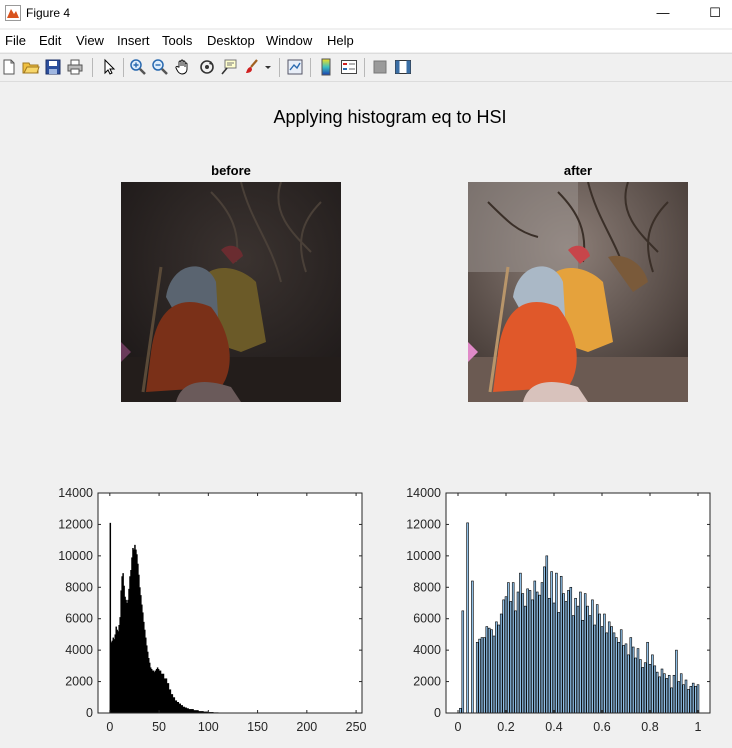 The width and height of the screenshot is (732, 748). Describe the element at coordinates (90, 40) in the screenshot. I see `menu-view: View` at that location.